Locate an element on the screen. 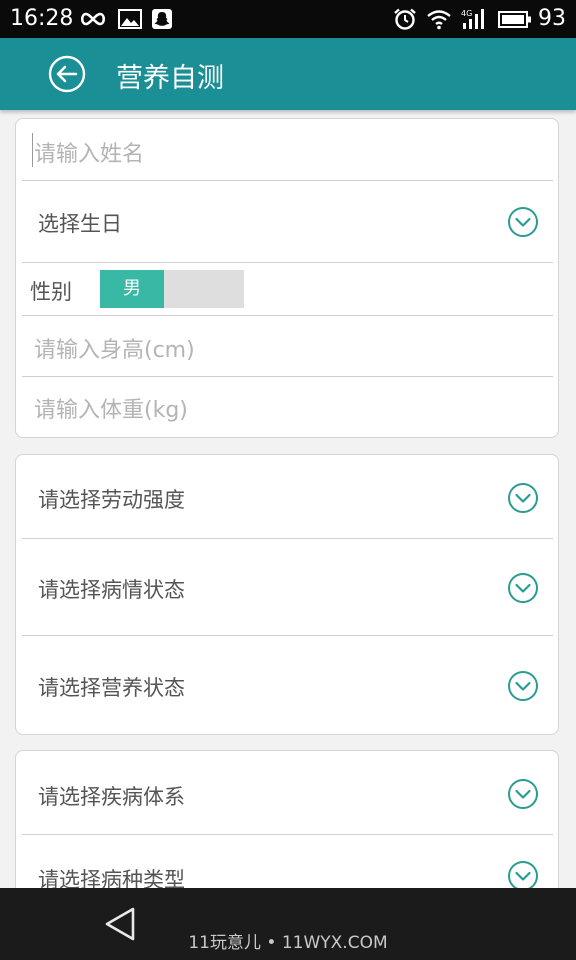 The width and height of the screenshot is (576, 960). wifi-icon is located at coordinates (439, 20).